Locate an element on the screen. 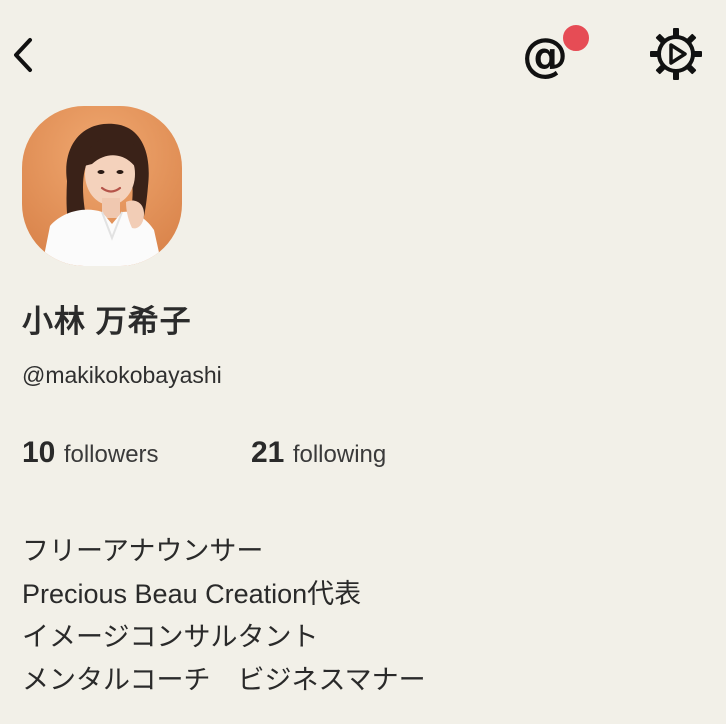 Image resolution: width=726 pixels, height=724 pixels. following-label: following is located at coordinates (339, 454).